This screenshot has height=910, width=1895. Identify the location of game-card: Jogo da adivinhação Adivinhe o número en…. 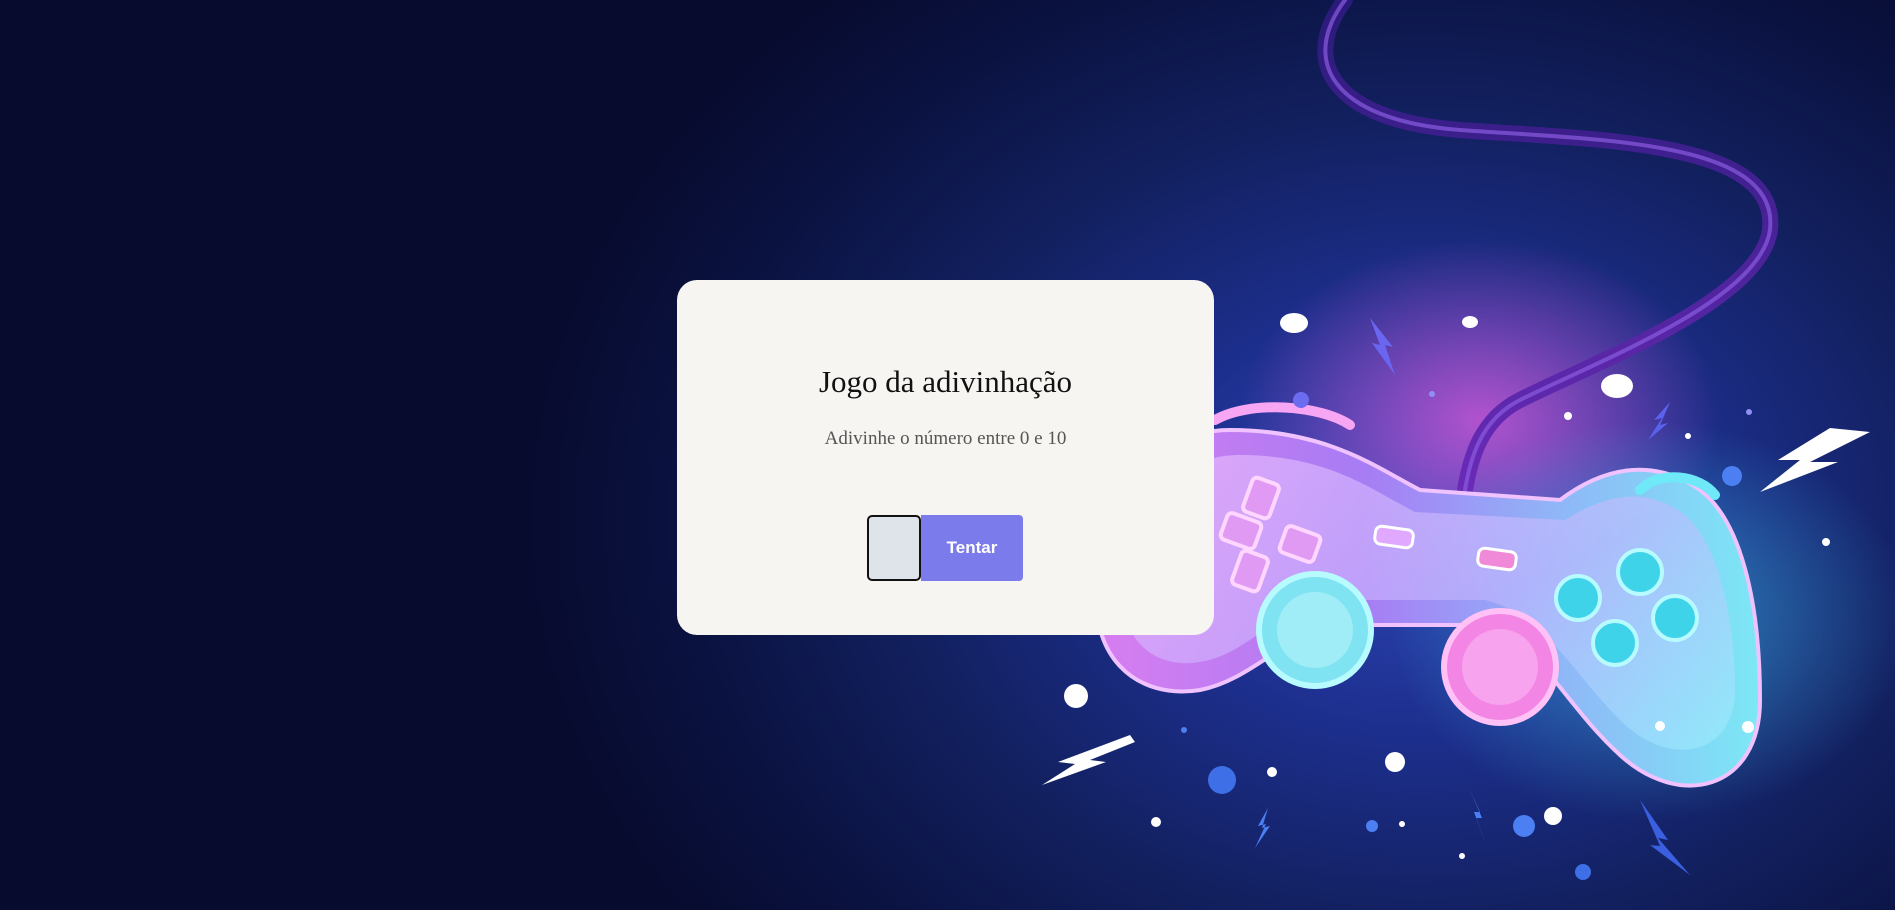
(945, 457).